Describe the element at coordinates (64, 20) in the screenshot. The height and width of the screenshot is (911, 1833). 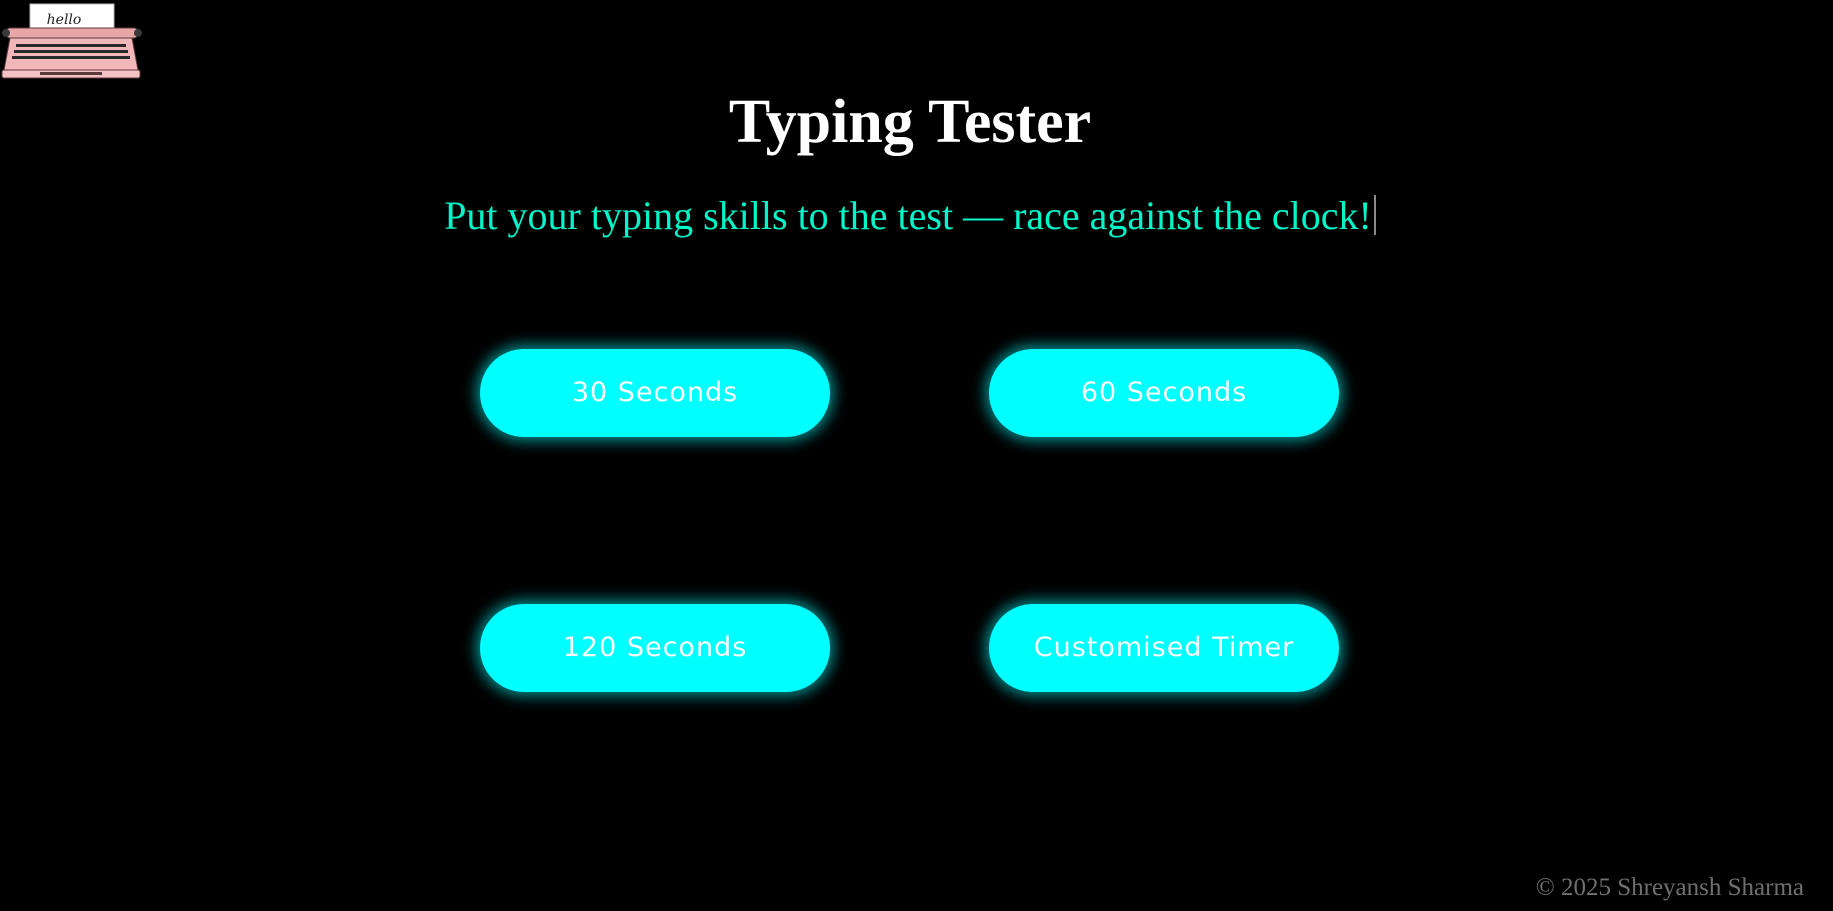
I see `logo-paper-text: hello` at that location.